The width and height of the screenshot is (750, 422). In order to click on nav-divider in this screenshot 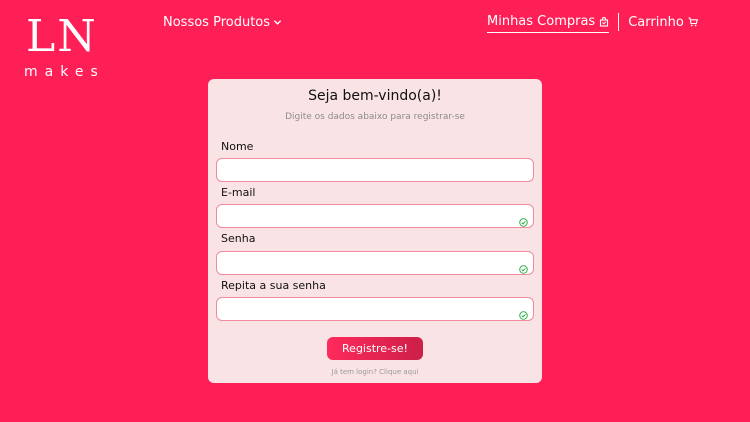, I will do `click(619, 22)`.